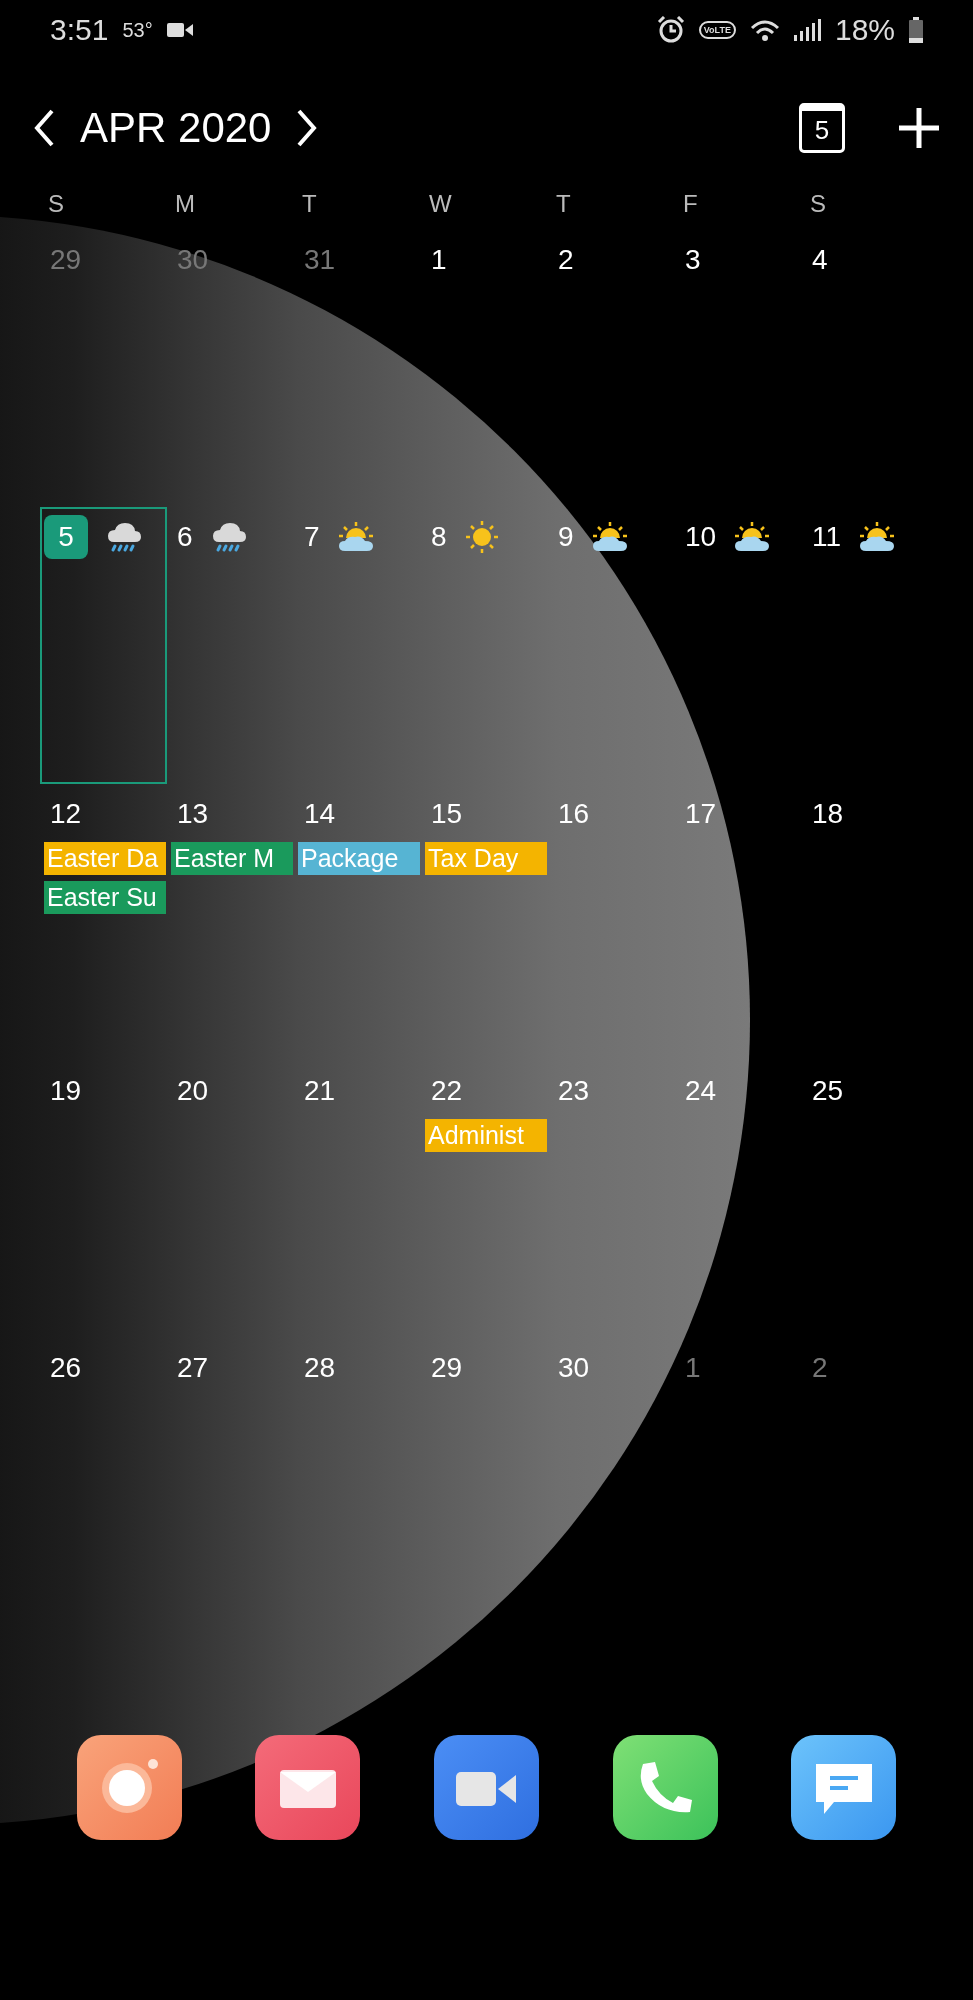  What do you see at coordinates (444, 814) in the screenshot?
I see `day-number: 15` at bounding box center [444, 814].